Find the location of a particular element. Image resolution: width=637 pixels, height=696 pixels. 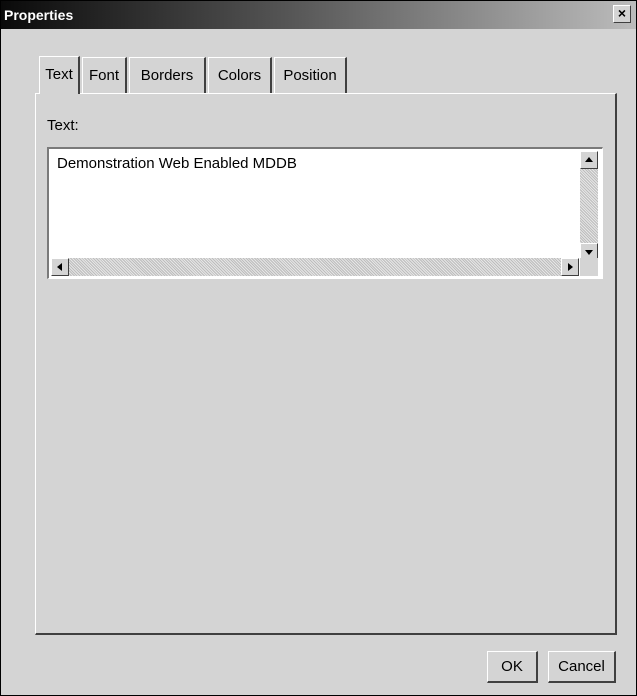

scroll-right-button is located at coordinates (570, 267).